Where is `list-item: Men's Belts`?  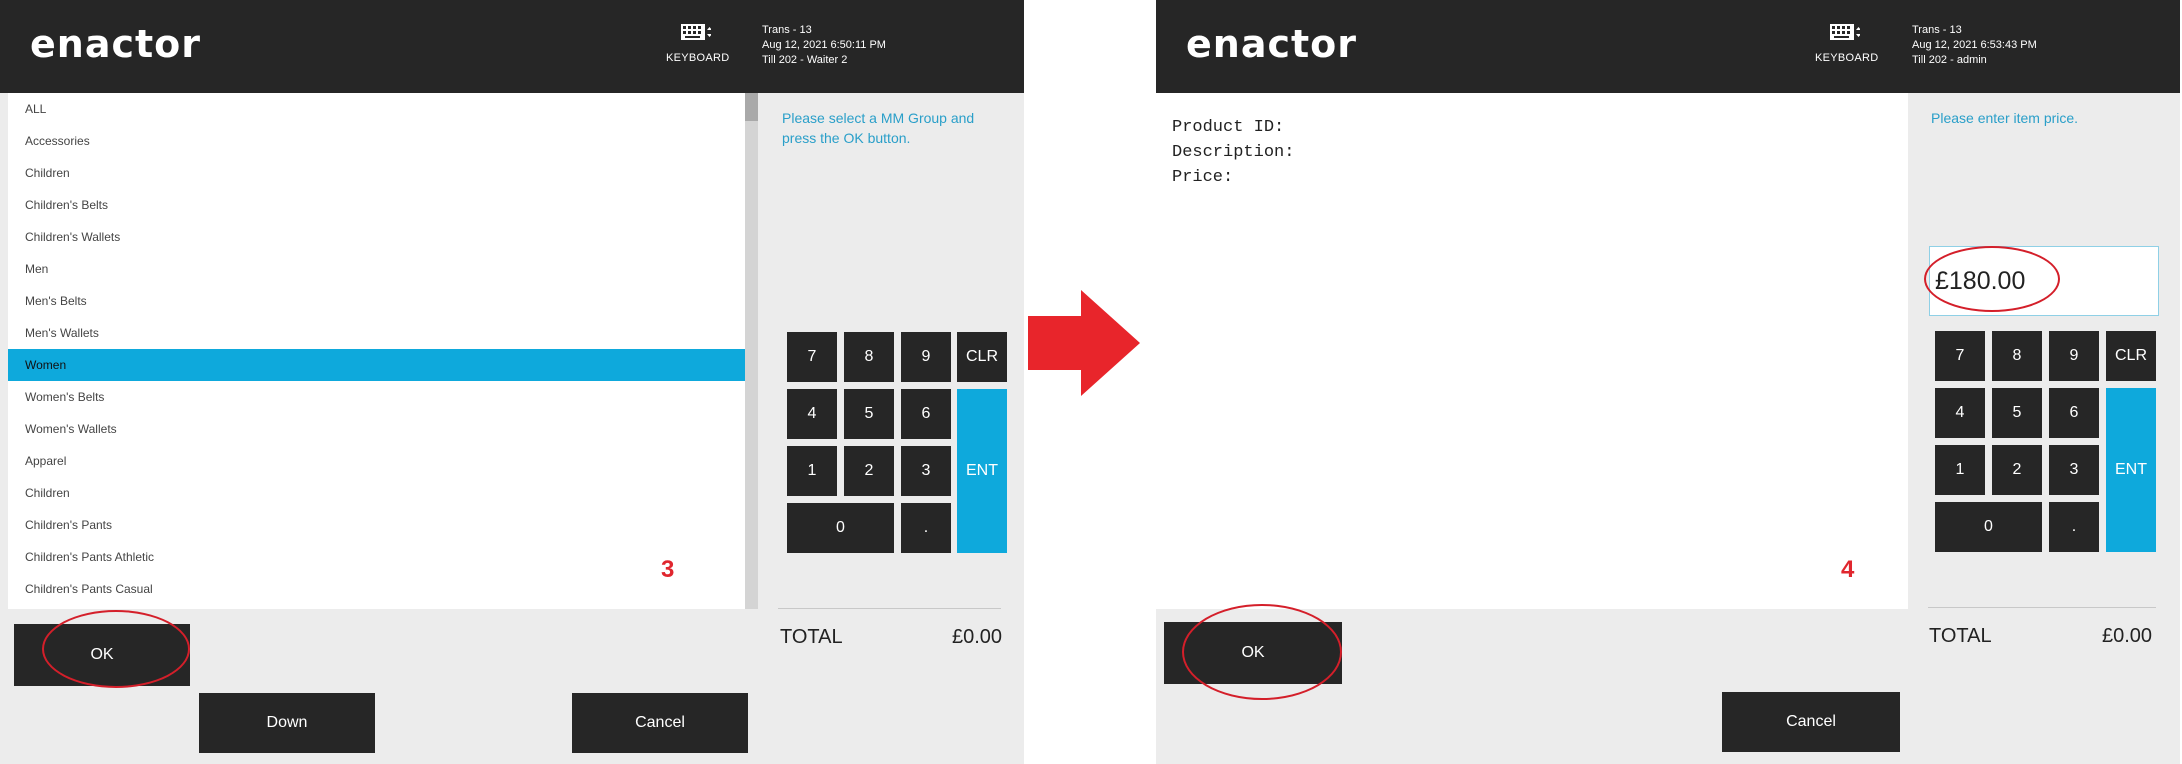
list-item: Men's Belts is located at coordinates (383, 301).